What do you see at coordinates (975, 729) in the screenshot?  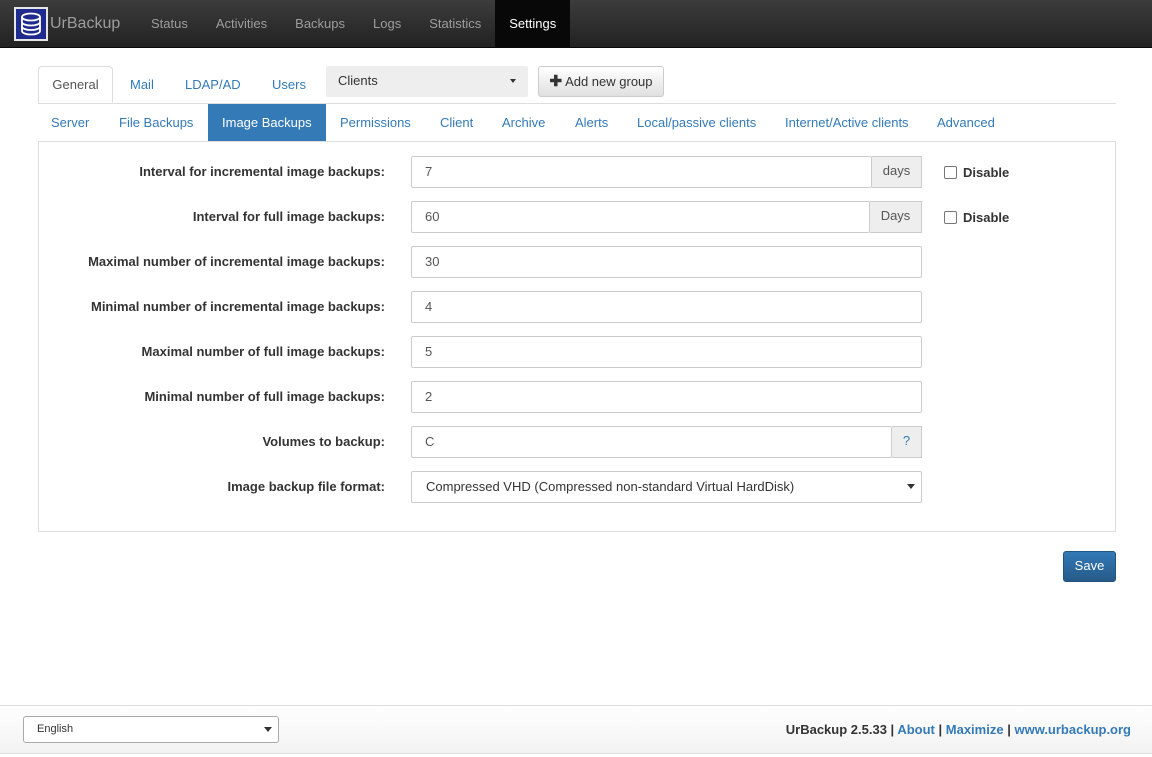 I see `maximize-link: Maximize` at bounding box center [975, 729].